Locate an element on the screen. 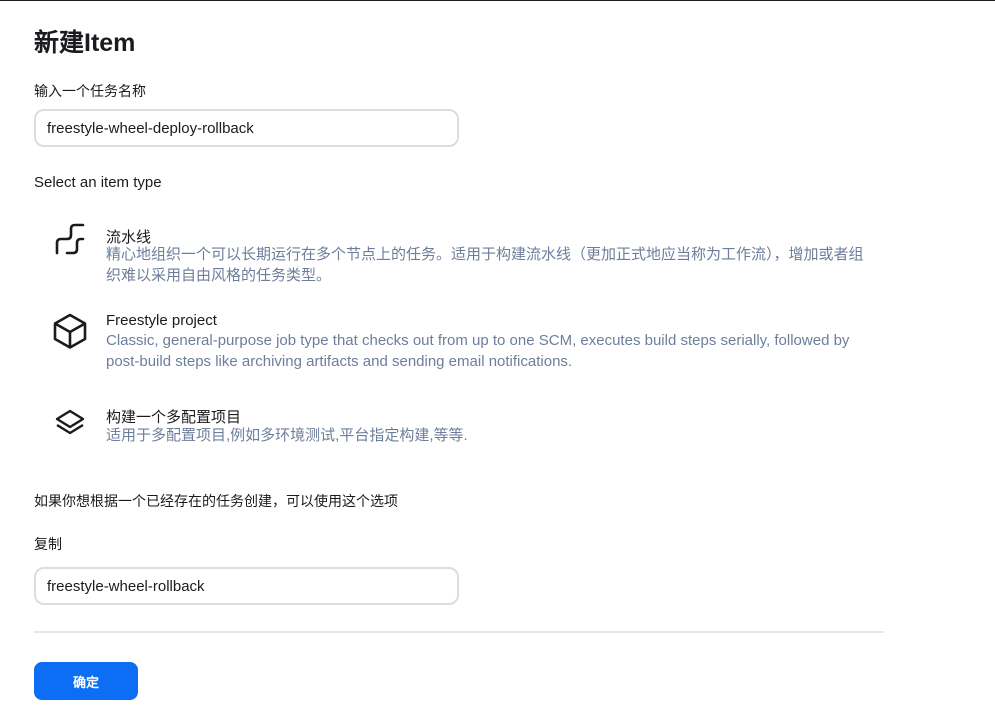 This screenshot has height=717, width=995. item-type-freestyle-name: Freestyle project is located at coordinates (161, 320).